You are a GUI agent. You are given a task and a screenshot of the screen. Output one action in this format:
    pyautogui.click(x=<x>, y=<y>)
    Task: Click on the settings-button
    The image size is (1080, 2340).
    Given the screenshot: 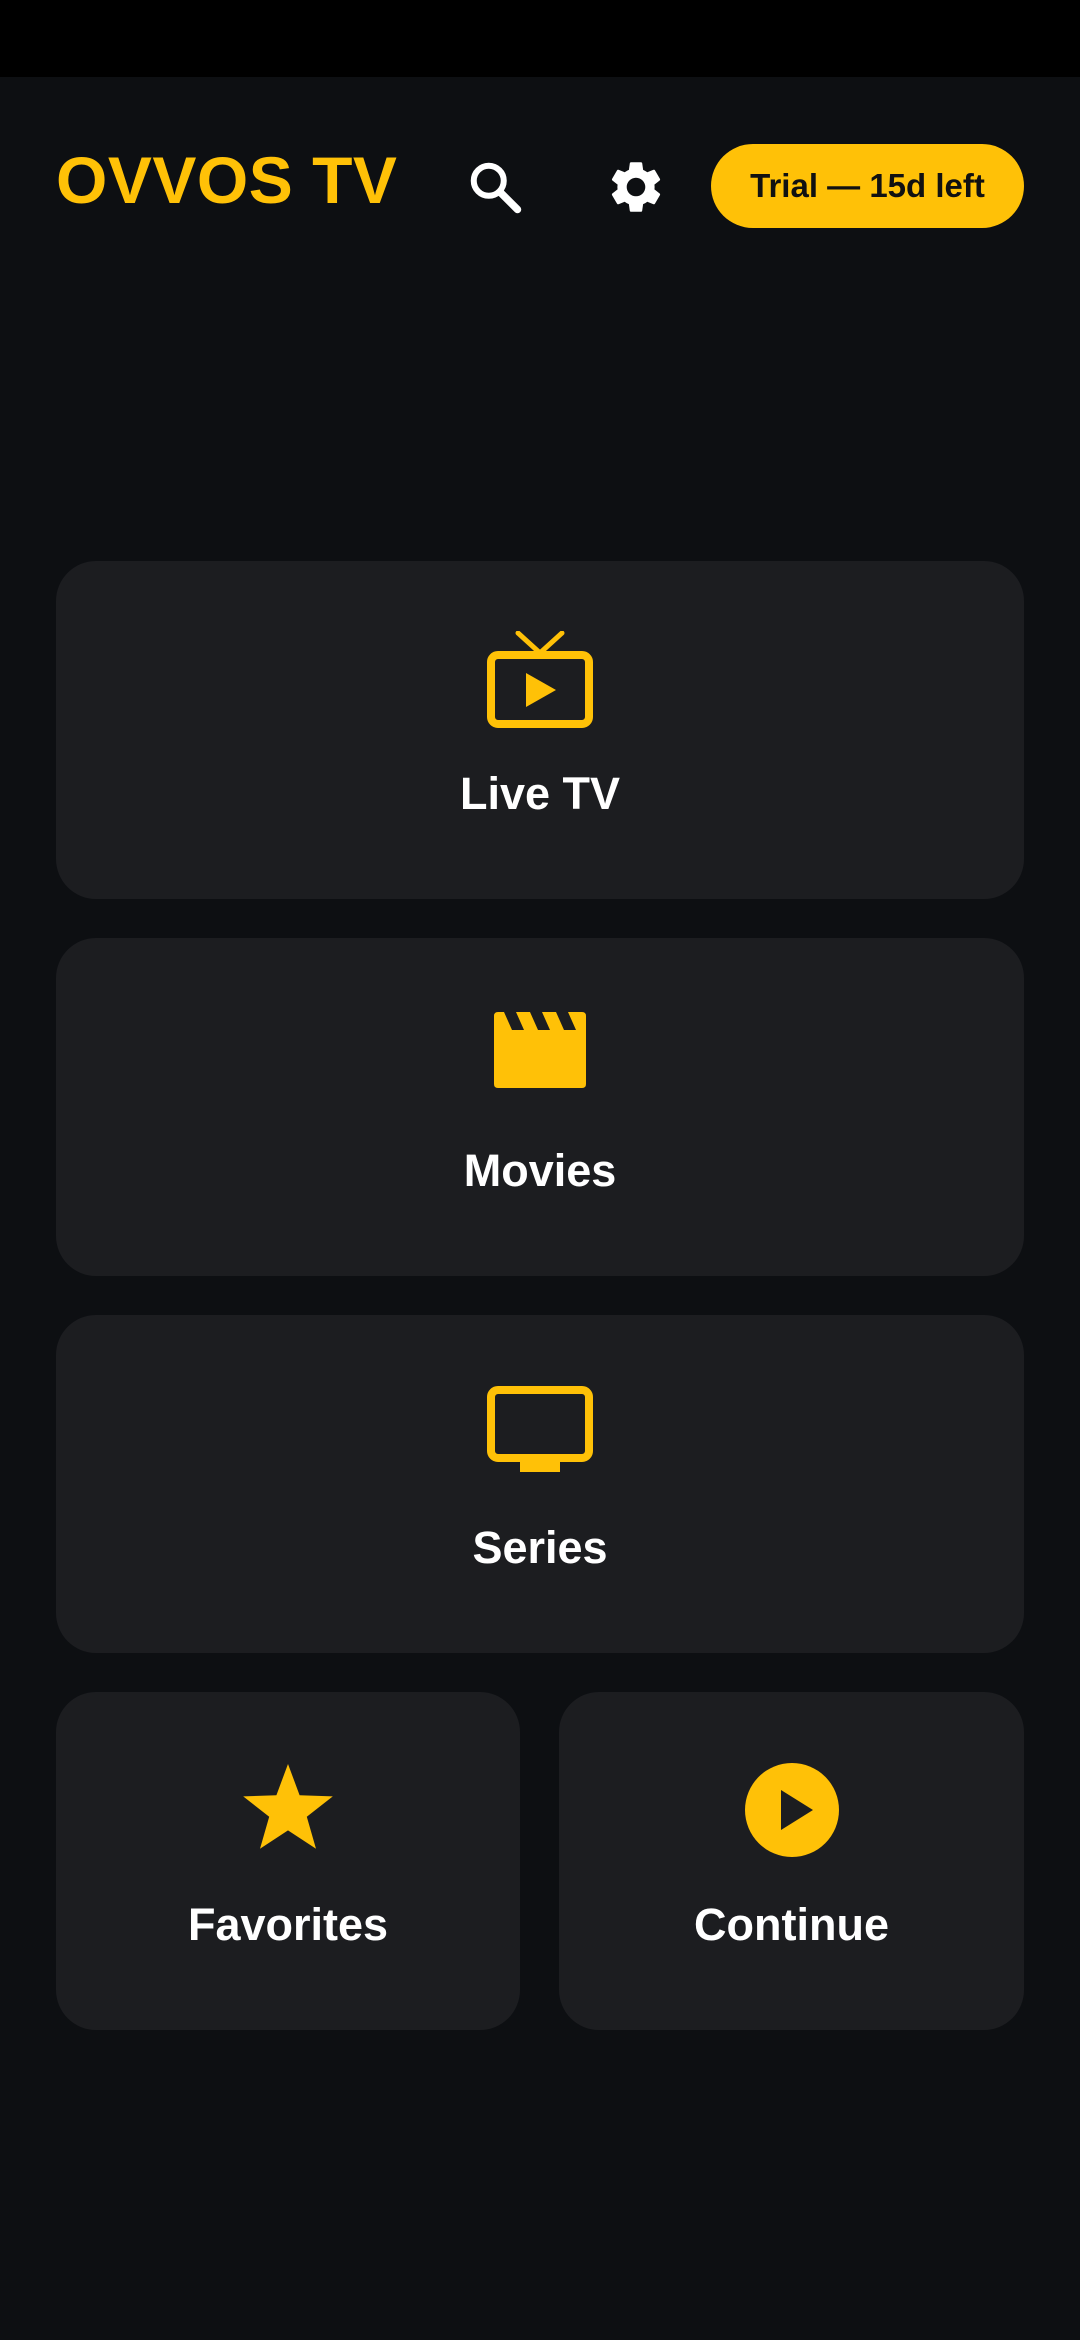 What is the action you would take?
    pyautogui.click(x=636, y=187)
    